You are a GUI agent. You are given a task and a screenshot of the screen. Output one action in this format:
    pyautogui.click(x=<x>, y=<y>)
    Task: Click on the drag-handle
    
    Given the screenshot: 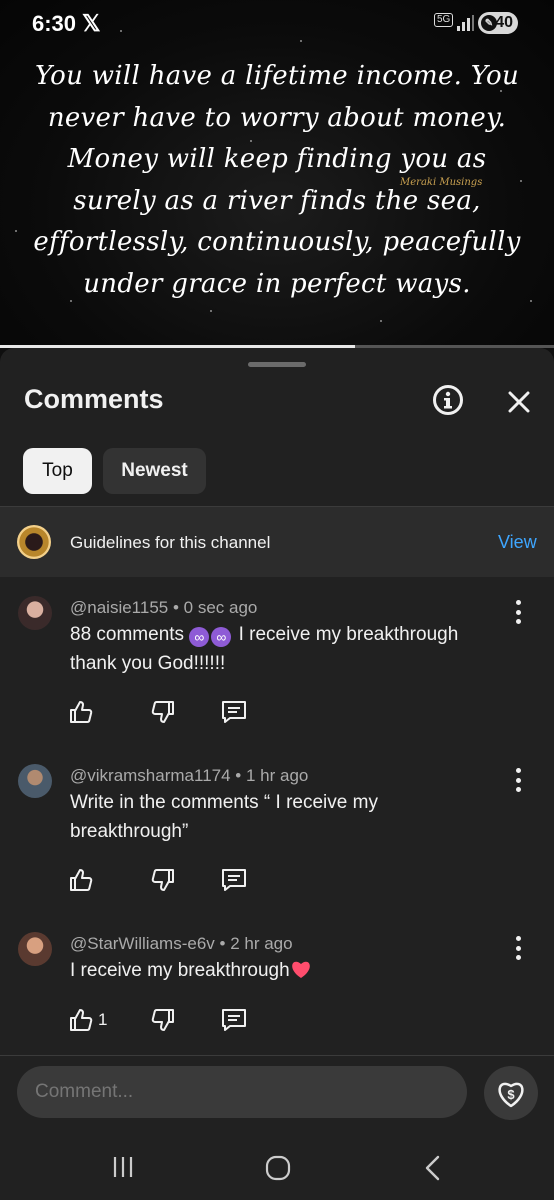 What is the action you would take?
    pyautogui.click(x=277, y=364)
    